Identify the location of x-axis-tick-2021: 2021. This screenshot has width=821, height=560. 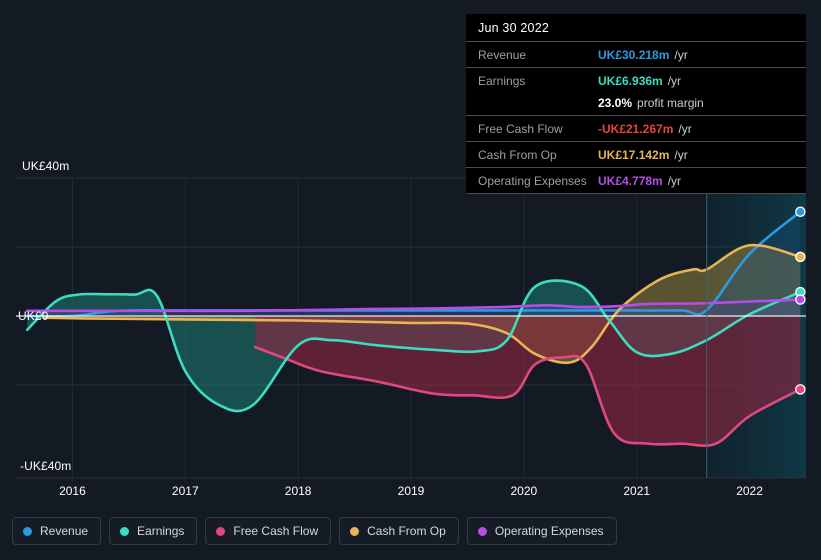
(637, 491).